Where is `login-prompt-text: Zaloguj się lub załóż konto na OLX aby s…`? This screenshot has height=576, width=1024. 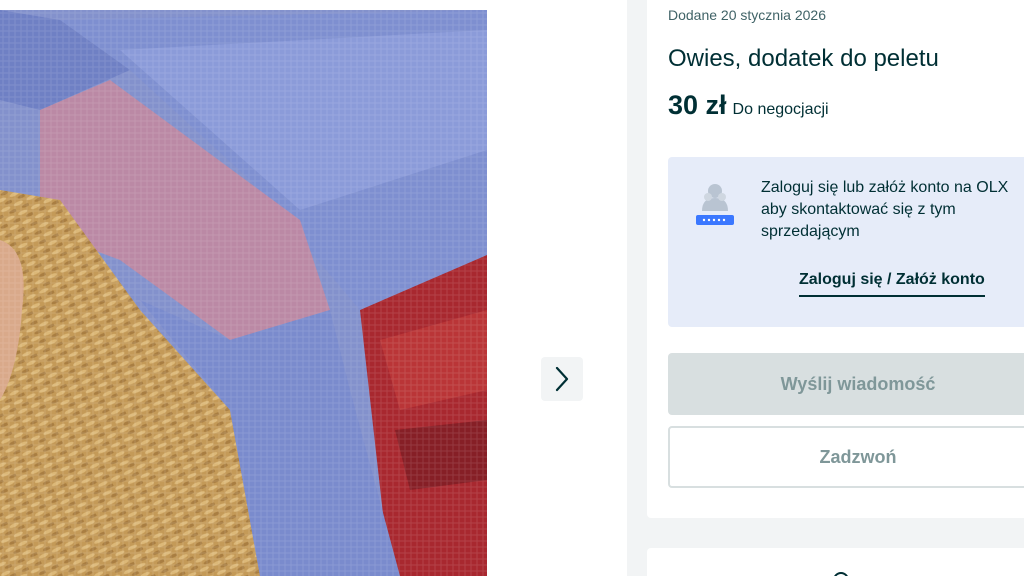
login-prompt-text: Zaloguj się lub załóż konto na OLX aby s… is located at coordinates (885, 209).